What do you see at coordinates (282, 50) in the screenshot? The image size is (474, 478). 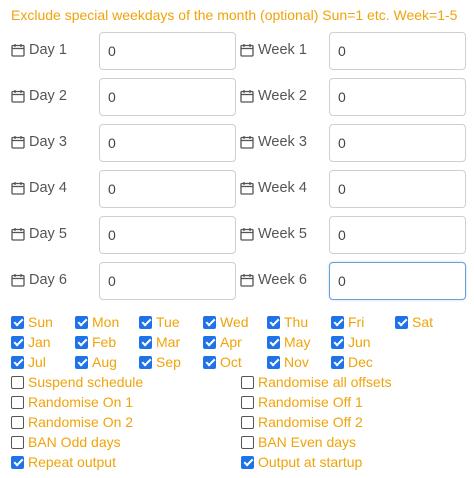 I see `week-1-label-text: Week 1` at bounding box center [282, 50].